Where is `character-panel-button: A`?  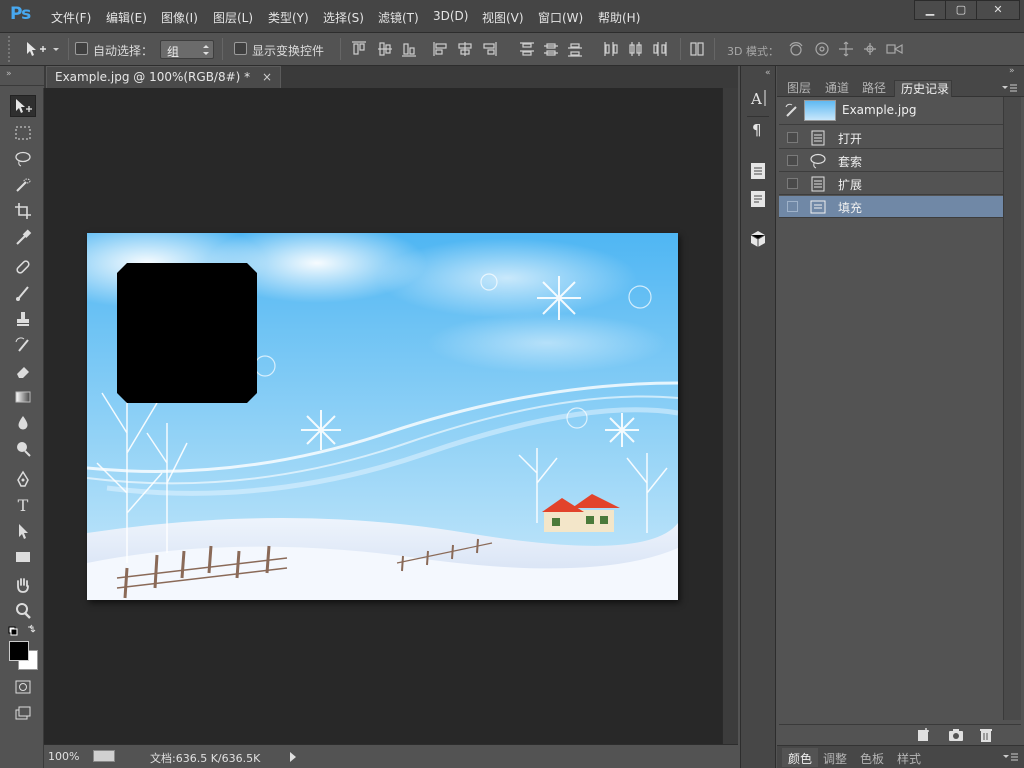
character-panel-button: A is located at coordinates (758, 102).